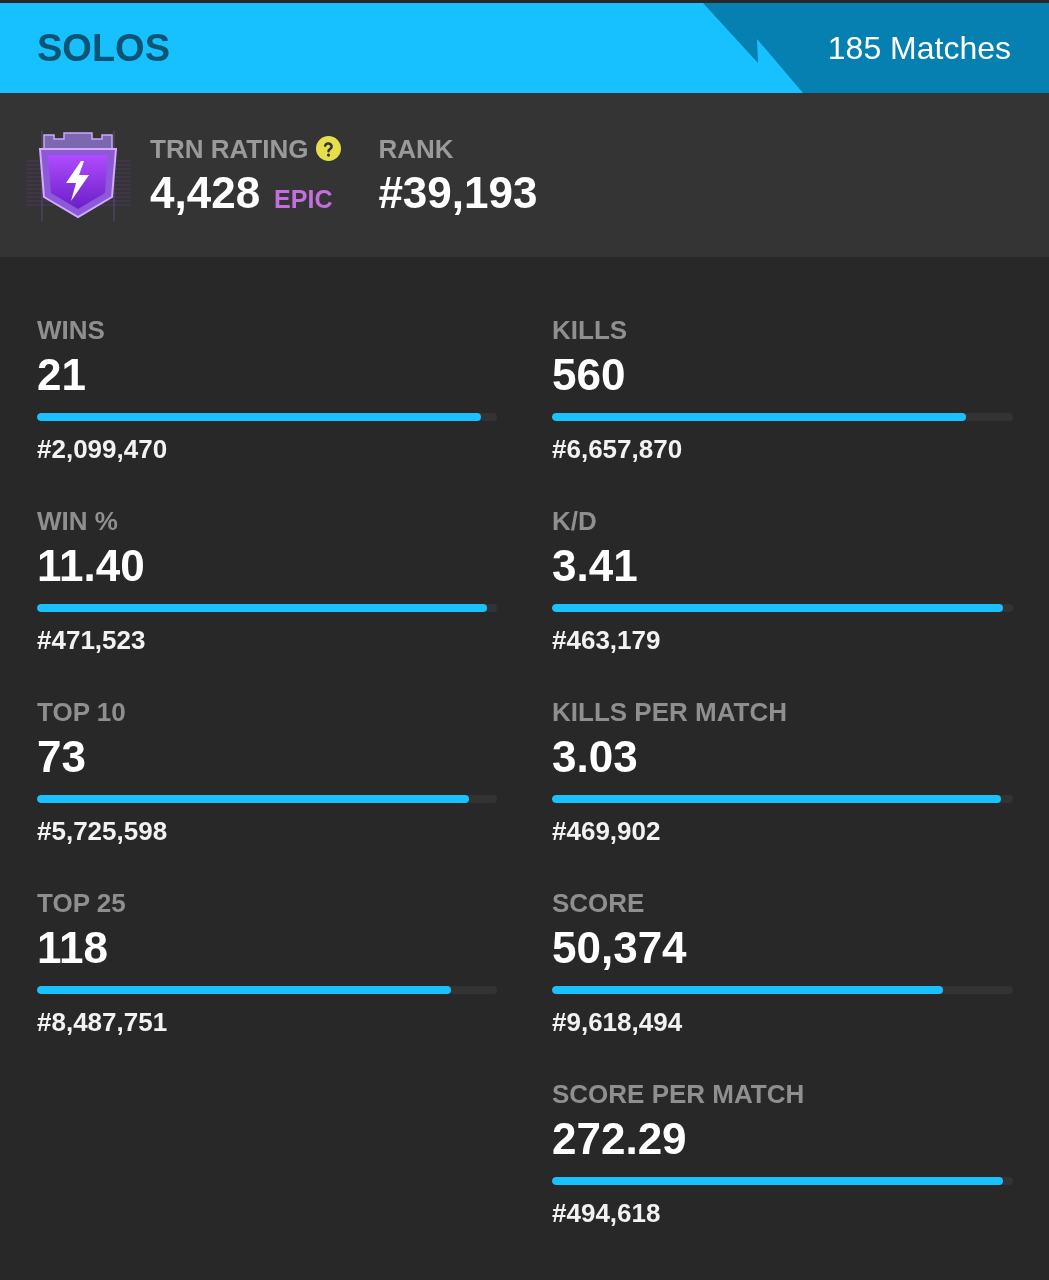 This screenshot has width=1049, height=1280. I want to click on stat-label: K/D, so click(575, 521).